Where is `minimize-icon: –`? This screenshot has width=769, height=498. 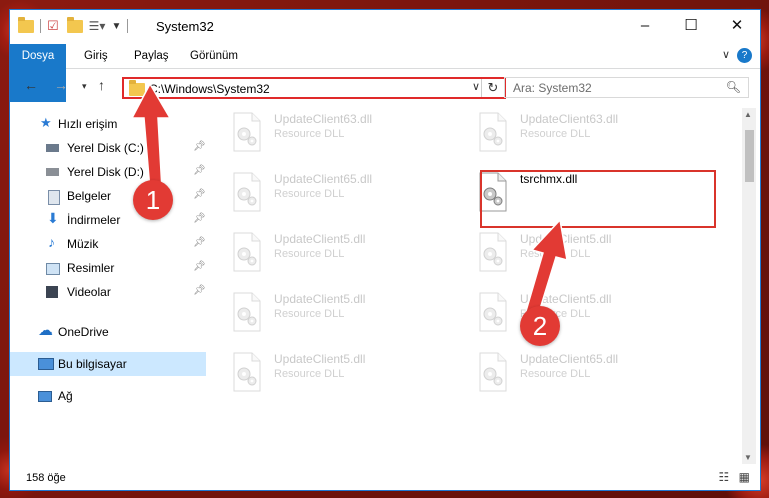 minimize-icon: – is located at coordinates (645, 25).